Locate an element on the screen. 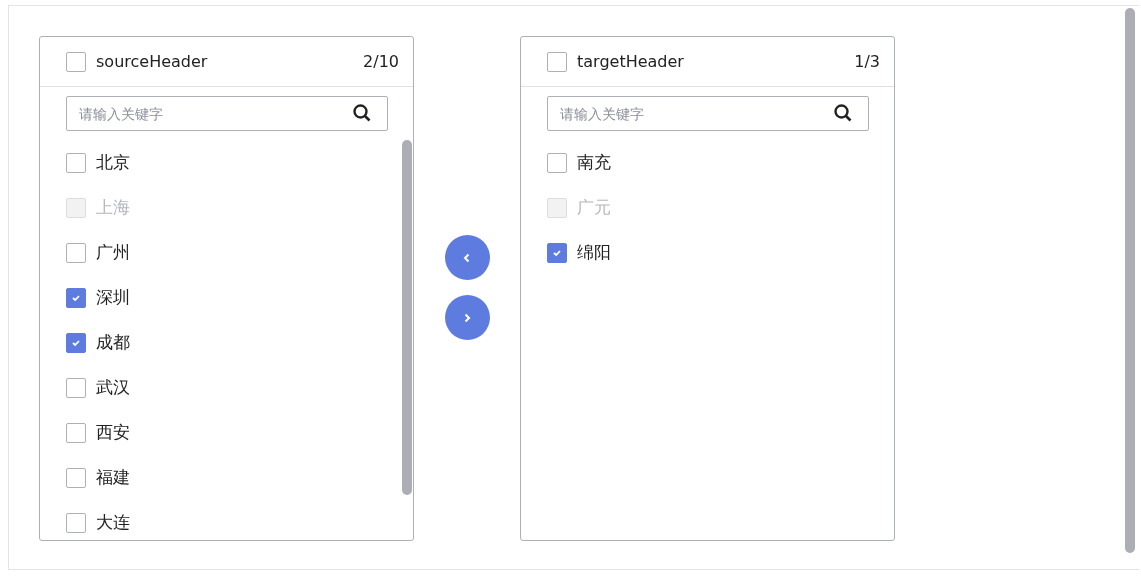 The height and width of the screenshot is (579, 1141). item-label: 南充 is located at coordinates (594, 162).